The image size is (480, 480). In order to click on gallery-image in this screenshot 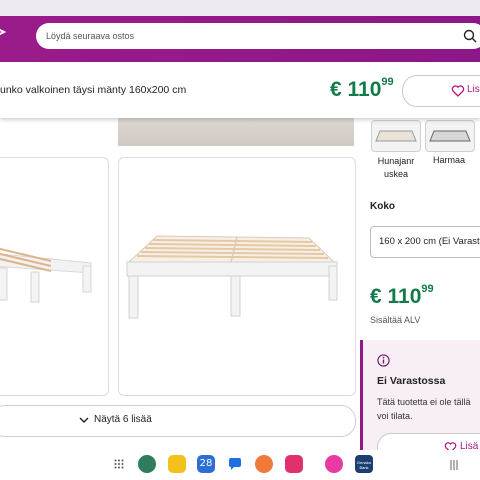, I will do `click(54, 276)`.